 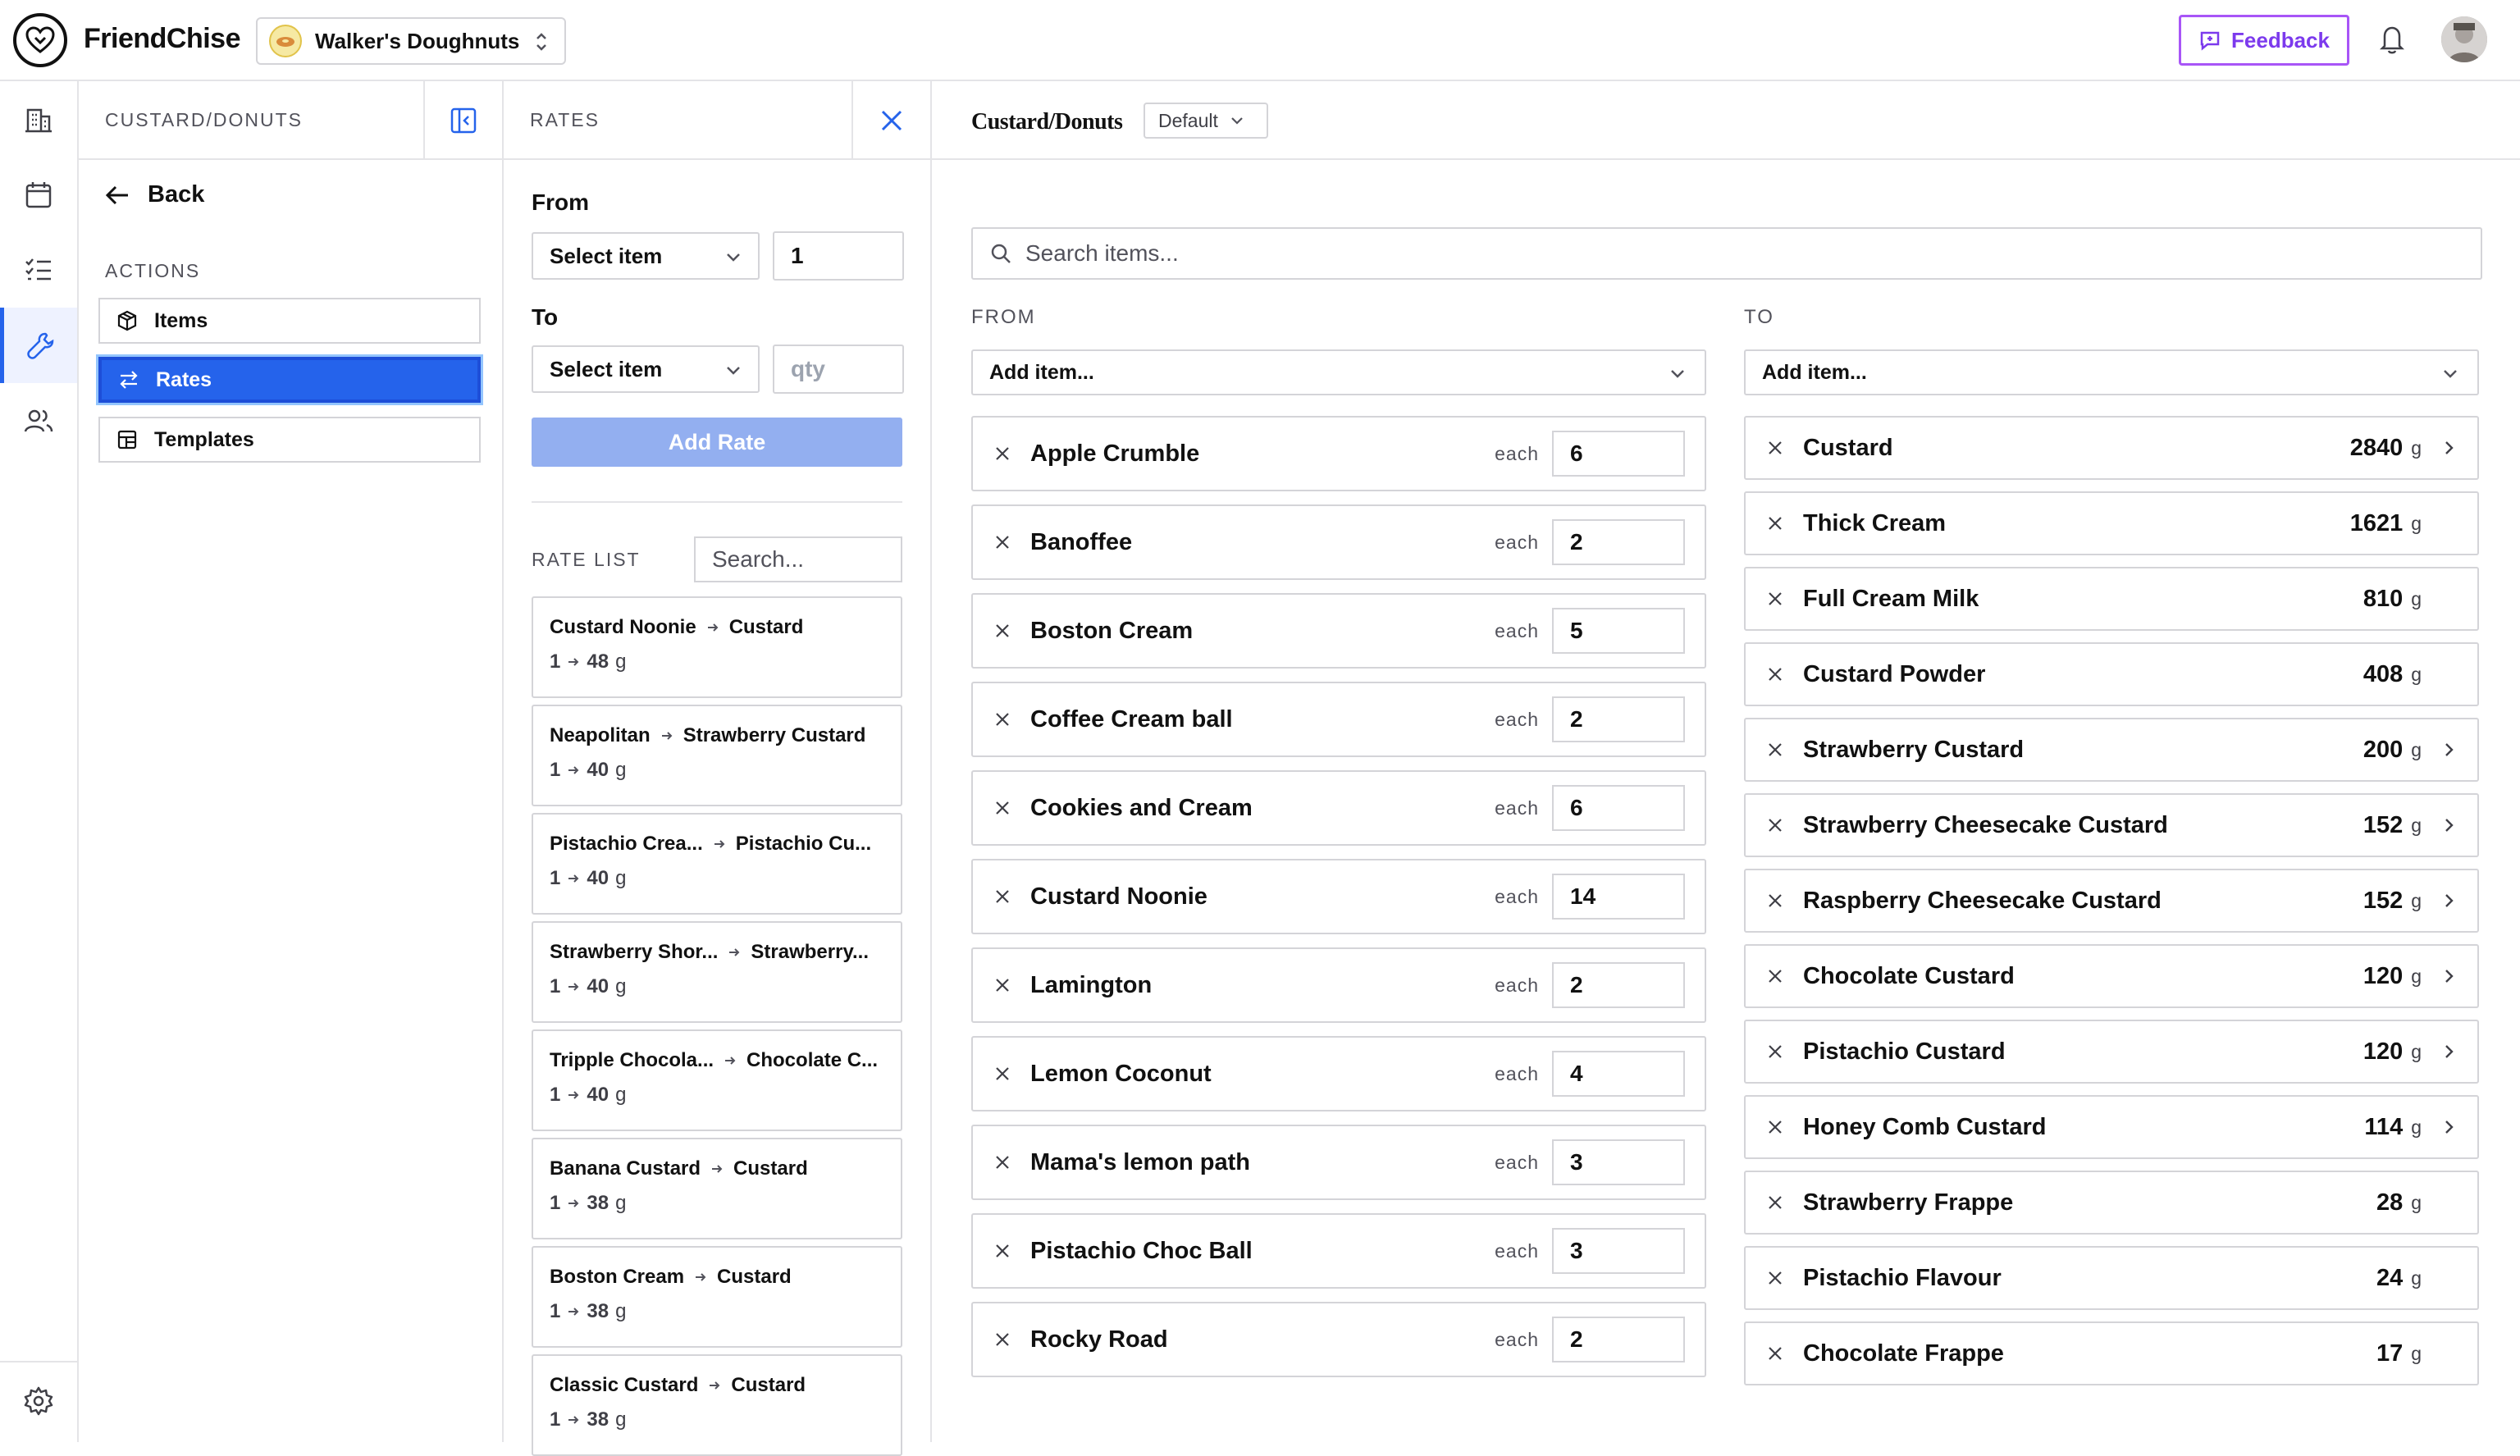 I want to click on chevron-down-icon, so click(x=734, y=370).